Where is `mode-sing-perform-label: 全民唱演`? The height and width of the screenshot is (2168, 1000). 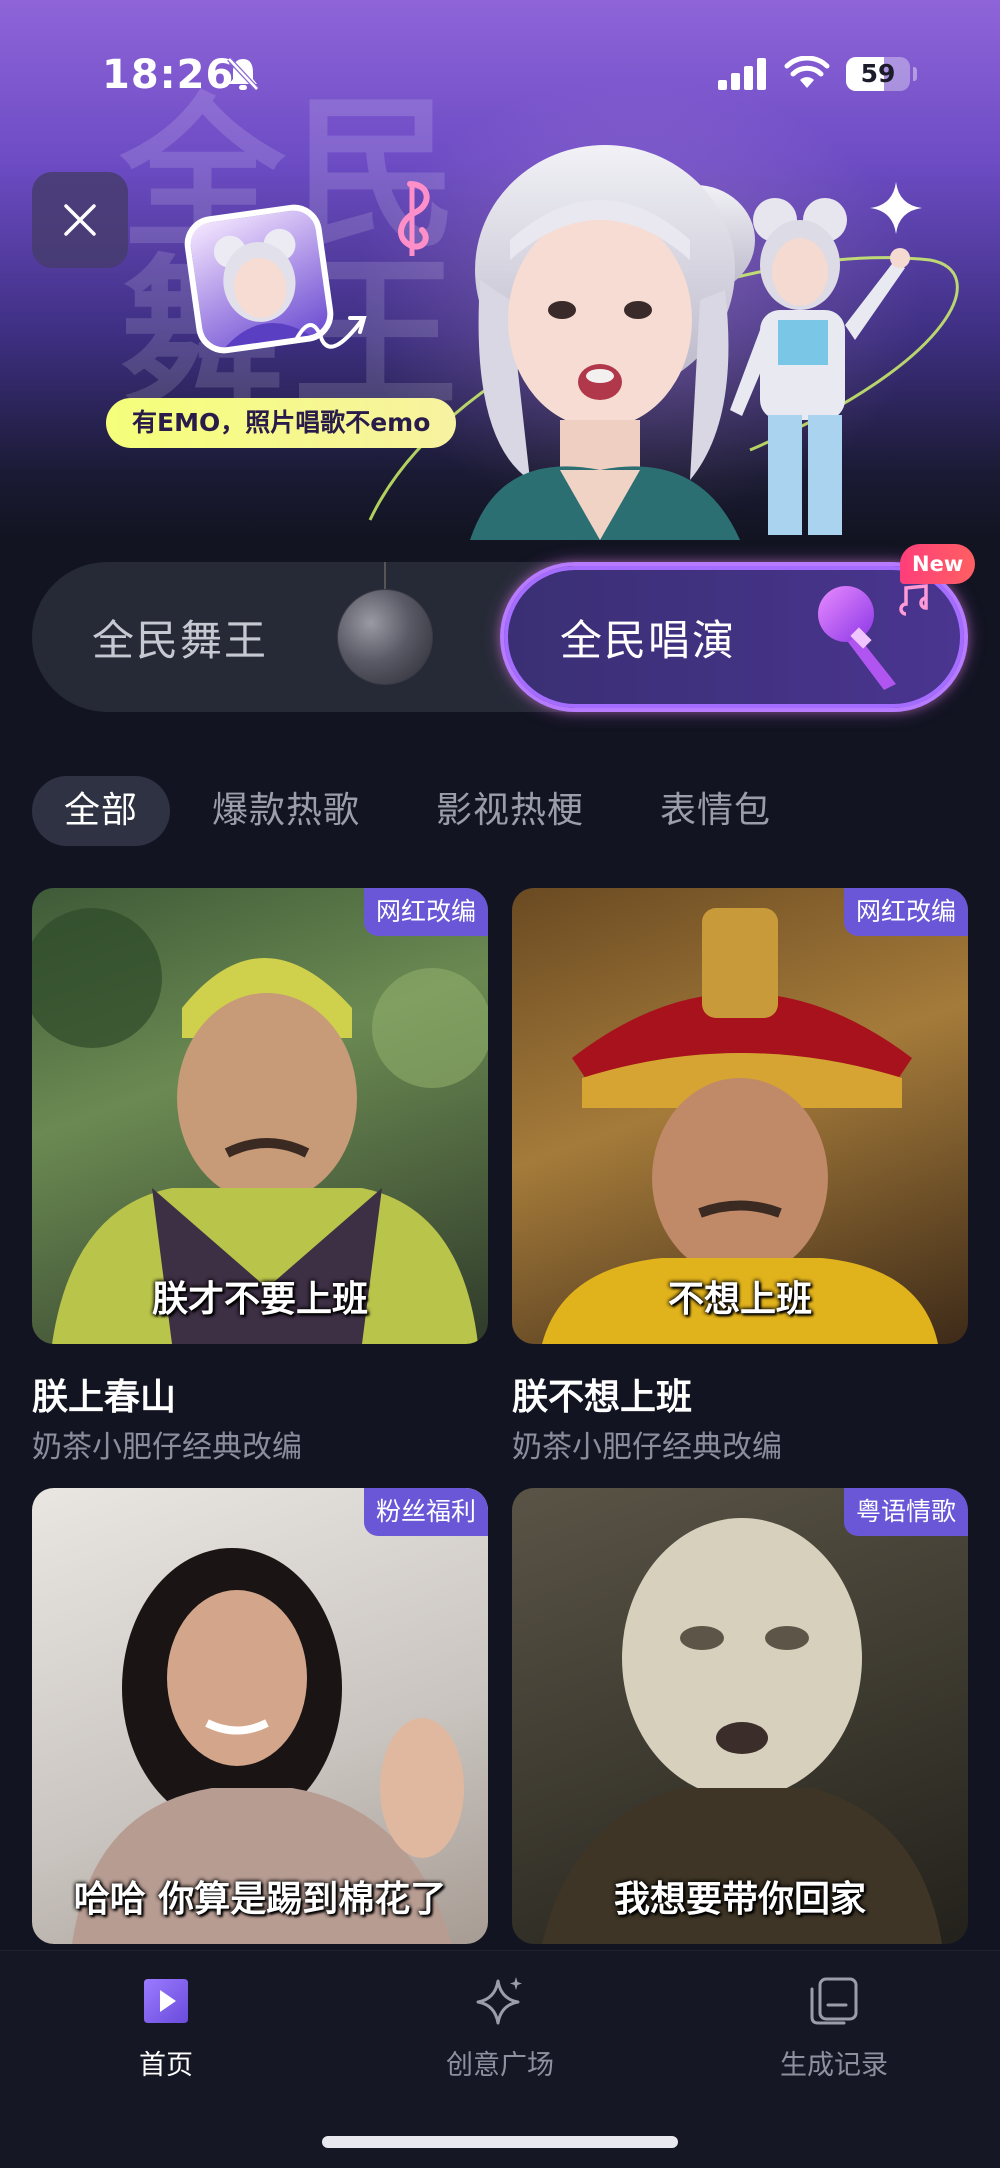
mode-sing-perform-label: 全民唱演 is located at coordinates (648, 640).